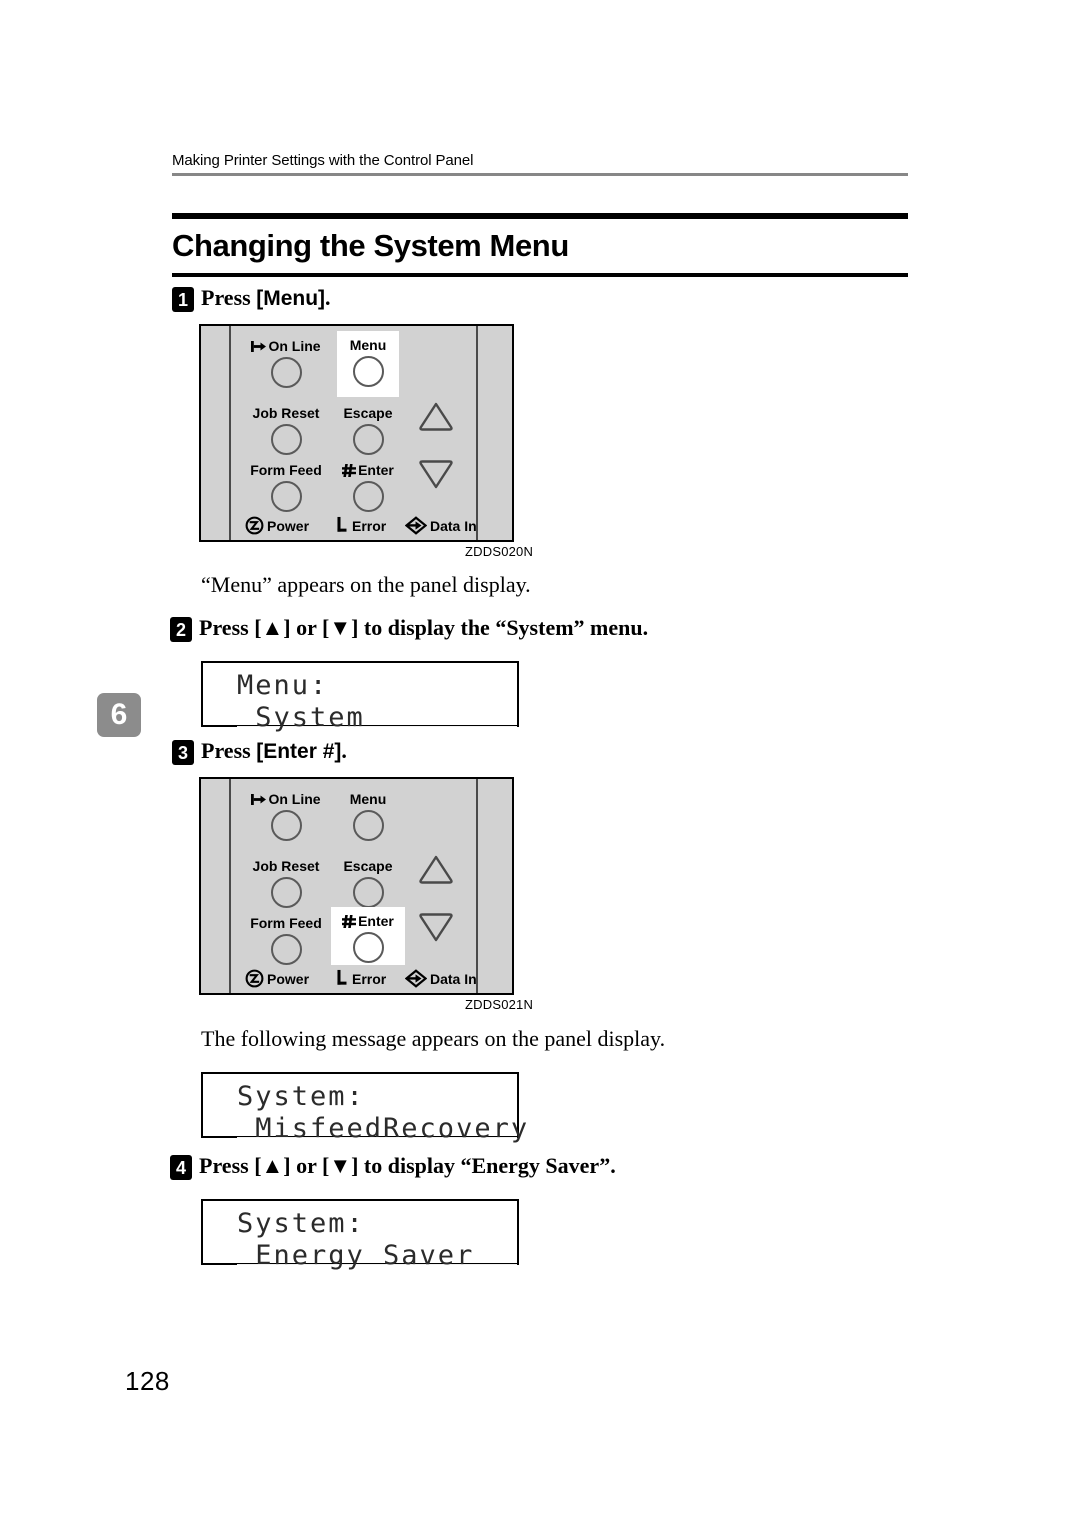  Describe the element at coordinates (368, 799) in the screenshot. I see `panel-button-menu-label: Menu` at that location.